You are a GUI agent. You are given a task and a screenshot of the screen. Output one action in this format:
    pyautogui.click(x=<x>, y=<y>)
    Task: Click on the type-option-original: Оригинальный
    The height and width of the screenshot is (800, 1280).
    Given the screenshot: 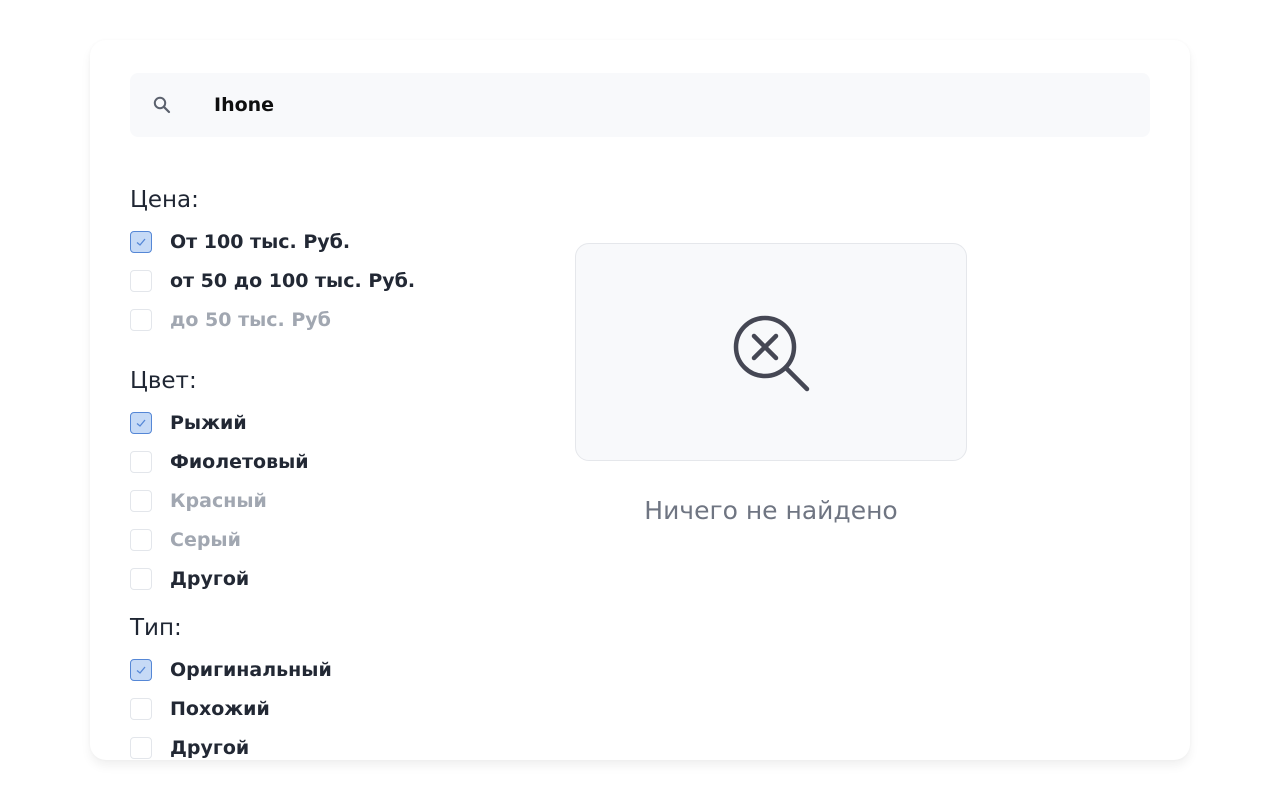 What is the action you would take?
    pyautogui.click(x=231, y=670)
    